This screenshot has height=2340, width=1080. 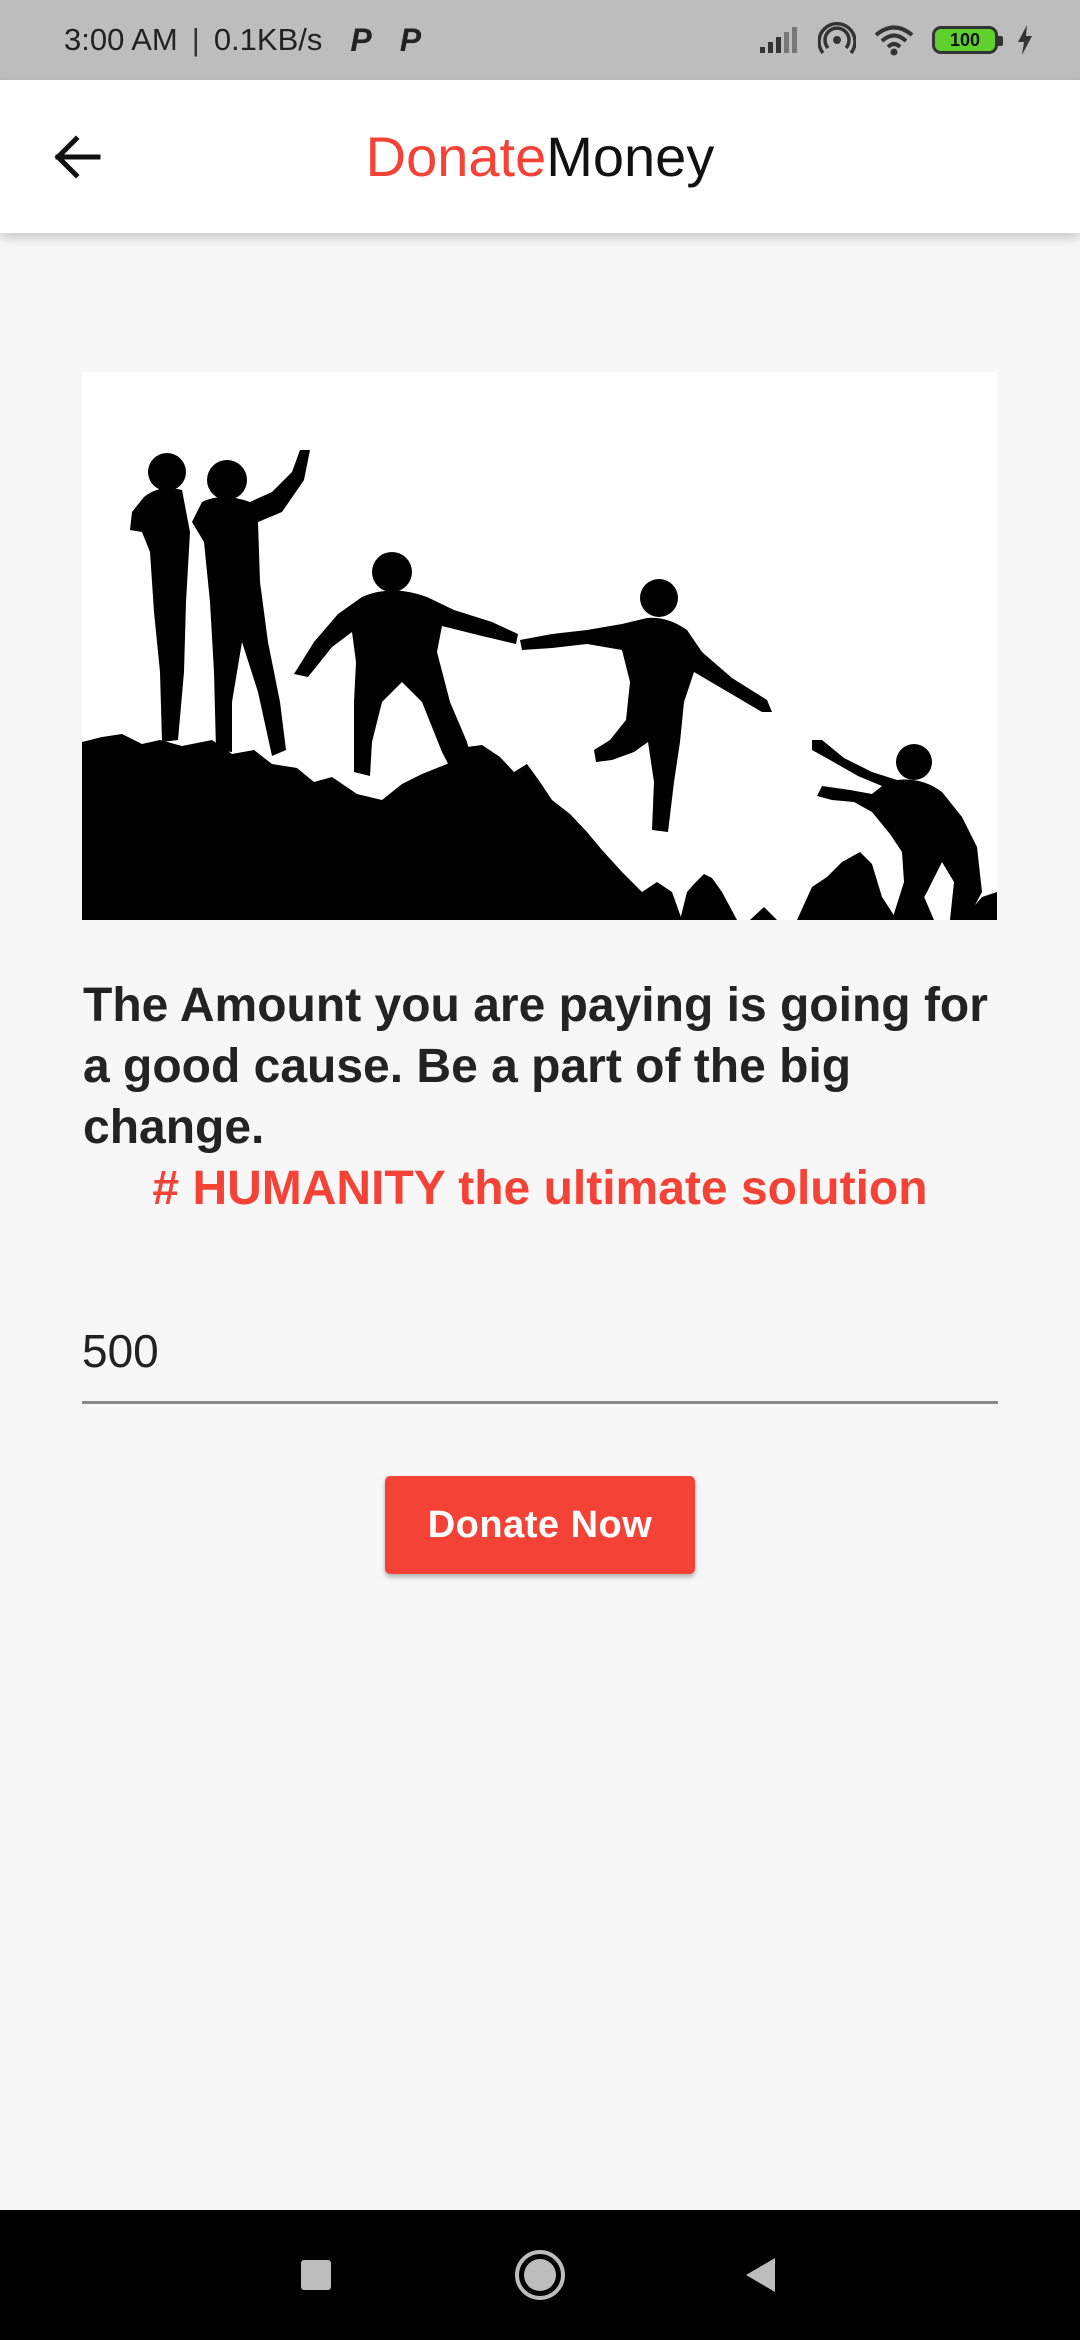 I want to click on page-title: DonateMoney, so click(x=540, y=157).